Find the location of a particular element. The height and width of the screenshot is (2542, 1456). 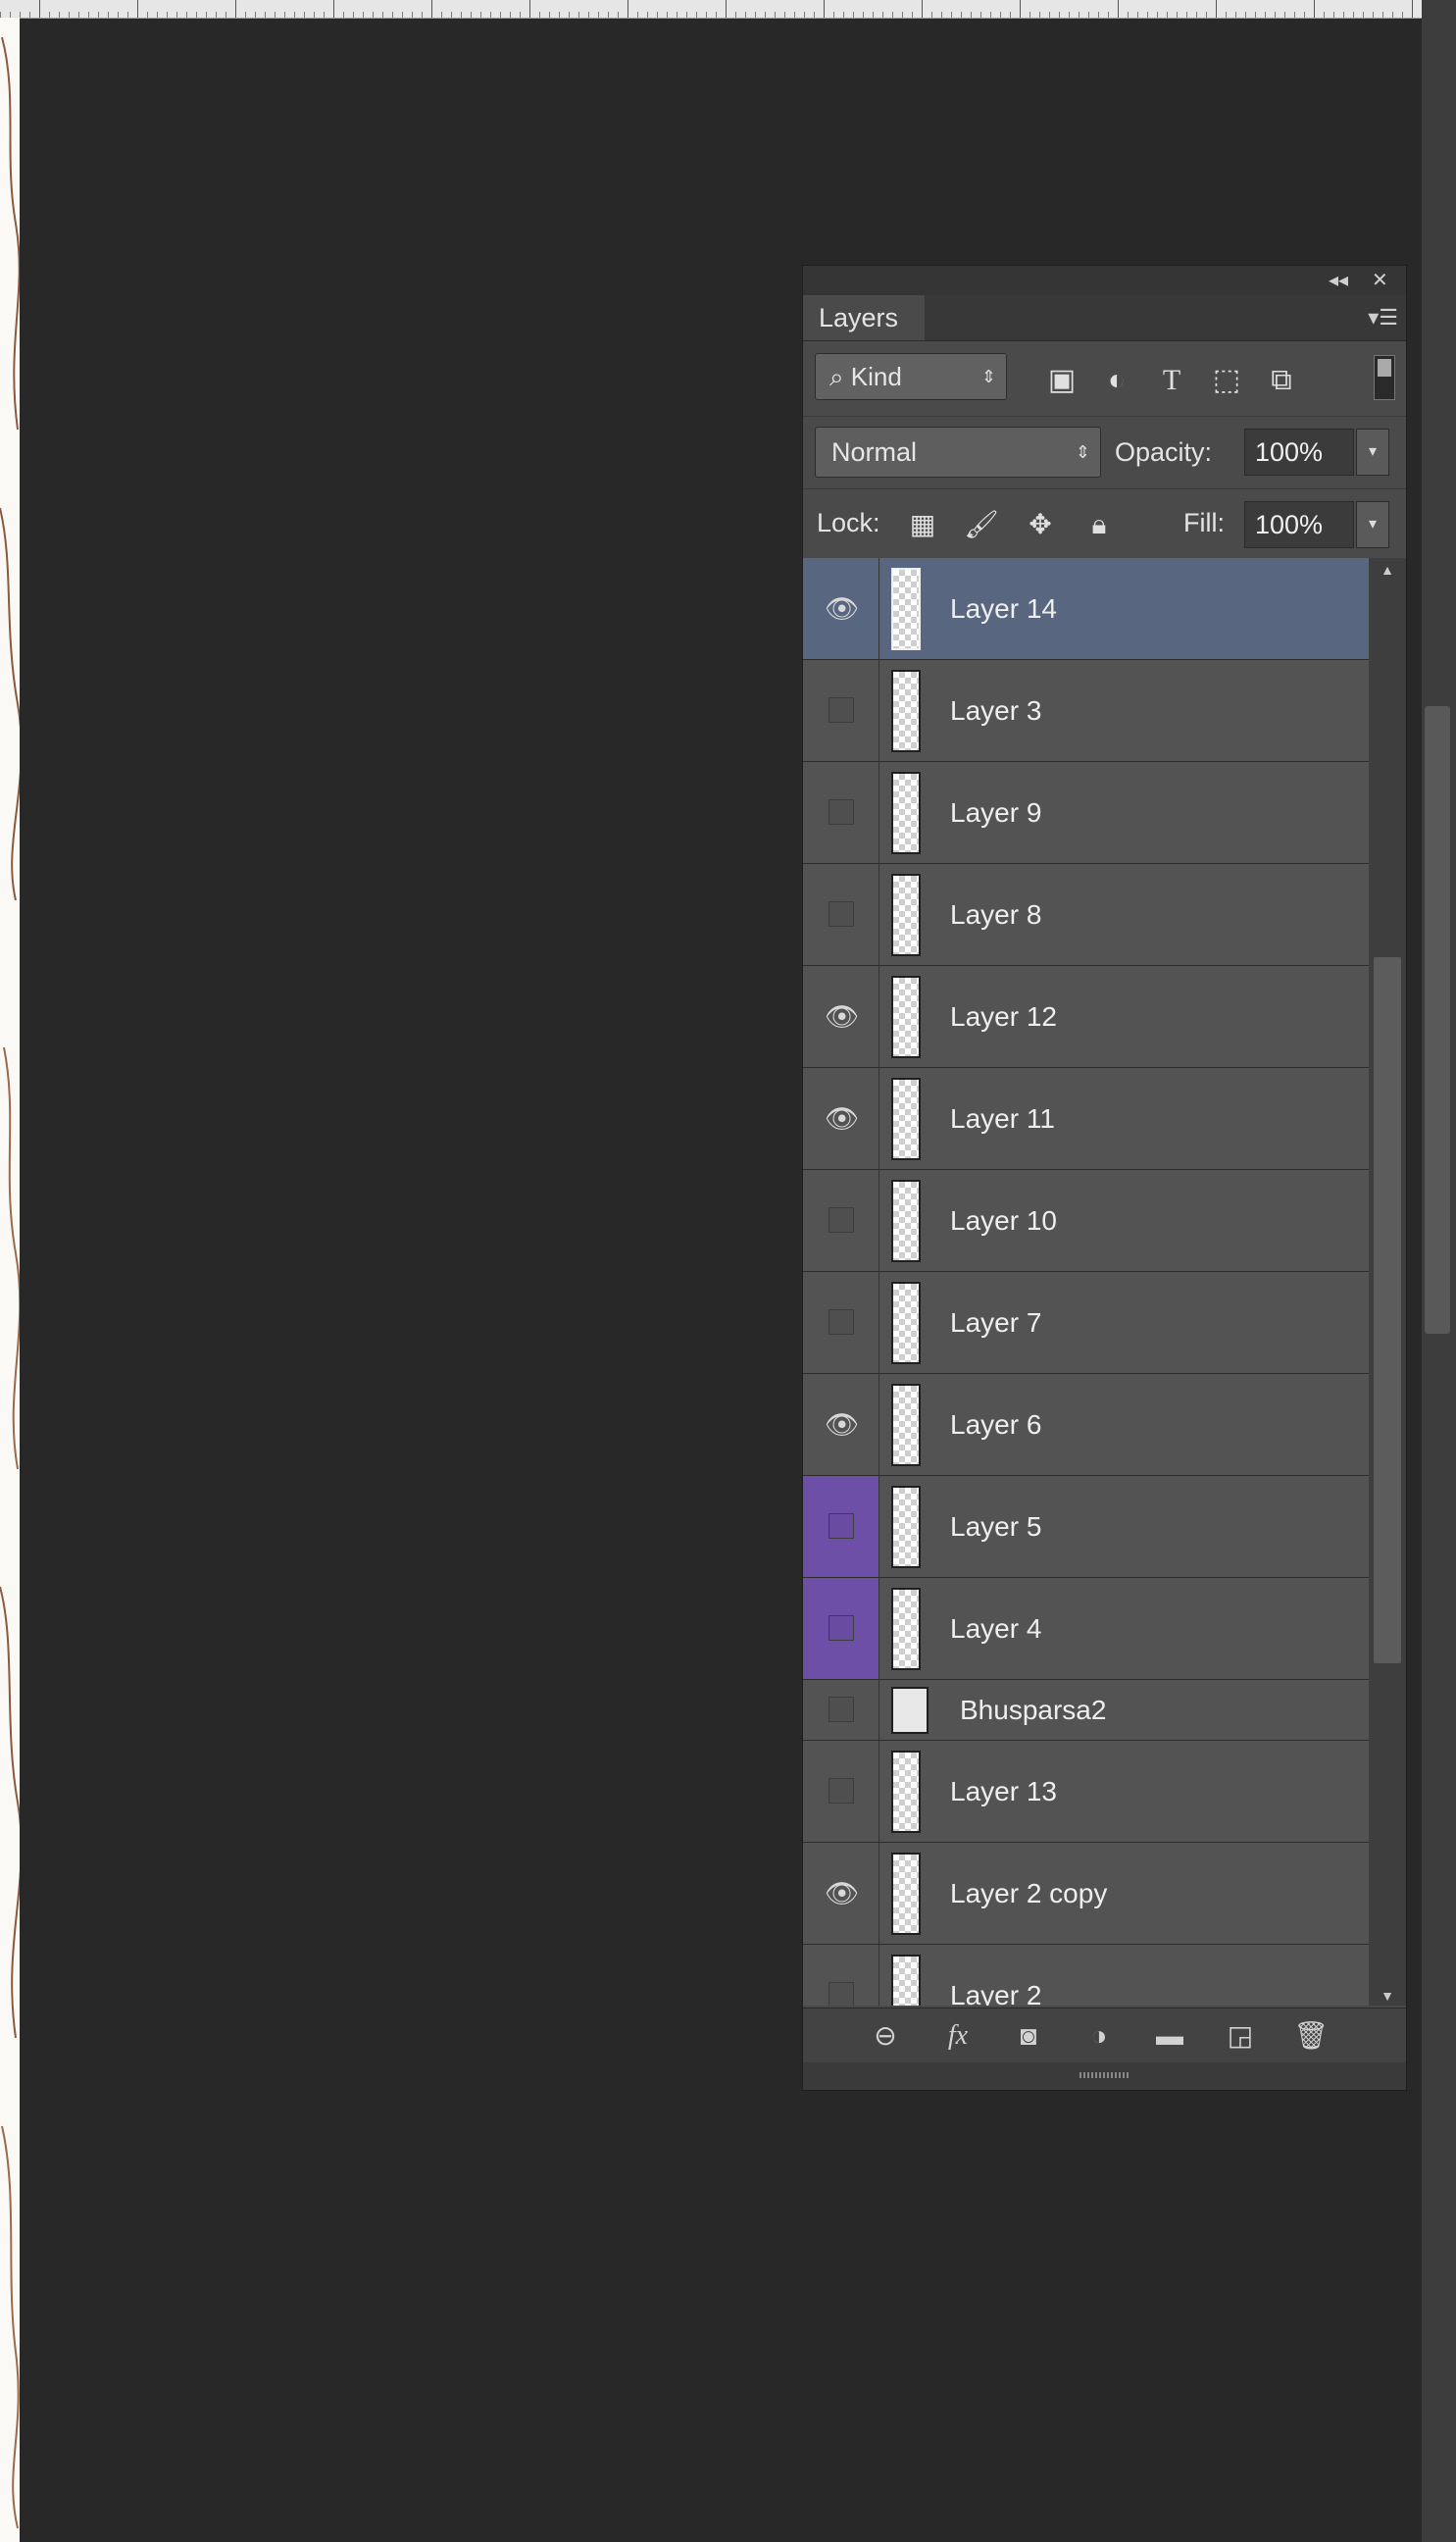

layer-name: Layer 10 is located at coordinates (1003, 1221).